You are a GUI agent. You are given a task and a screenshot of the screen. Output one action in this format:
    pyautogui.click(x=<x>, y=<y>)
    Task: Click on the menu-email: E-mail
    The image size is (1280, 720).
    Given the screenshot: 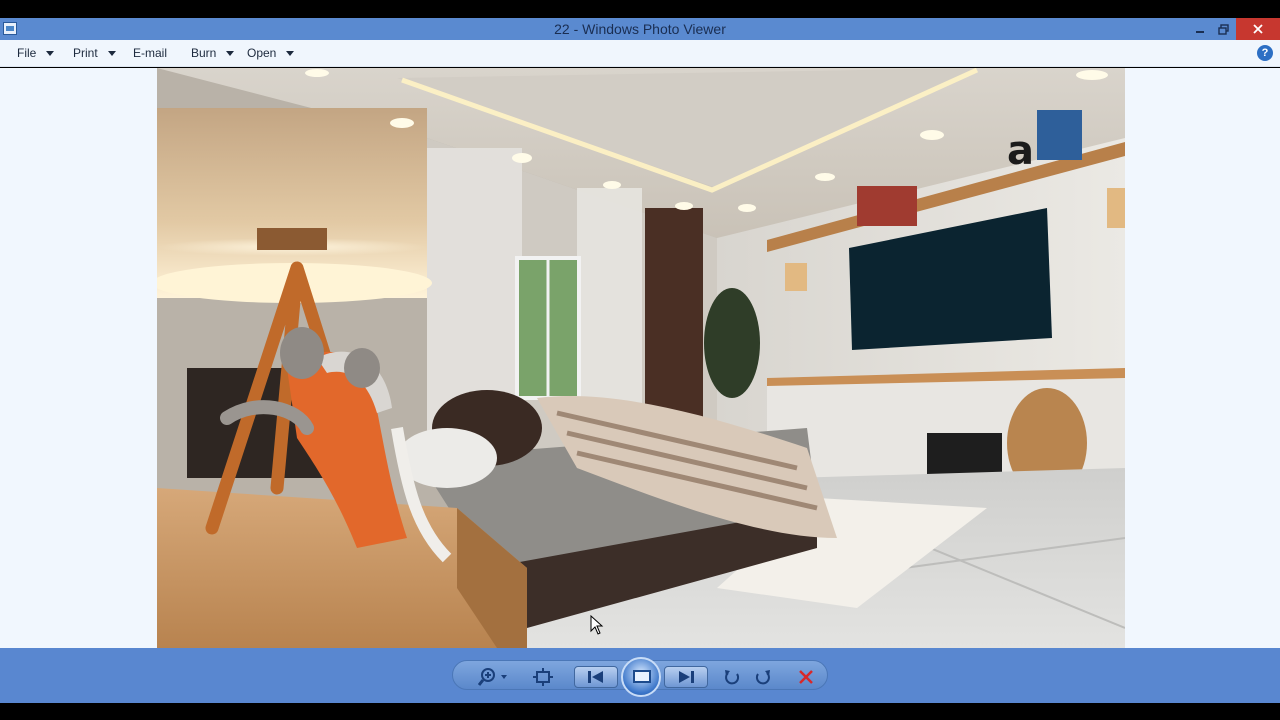 What is the action you would take?
    pyautogui.click(x=150, y=53)
    